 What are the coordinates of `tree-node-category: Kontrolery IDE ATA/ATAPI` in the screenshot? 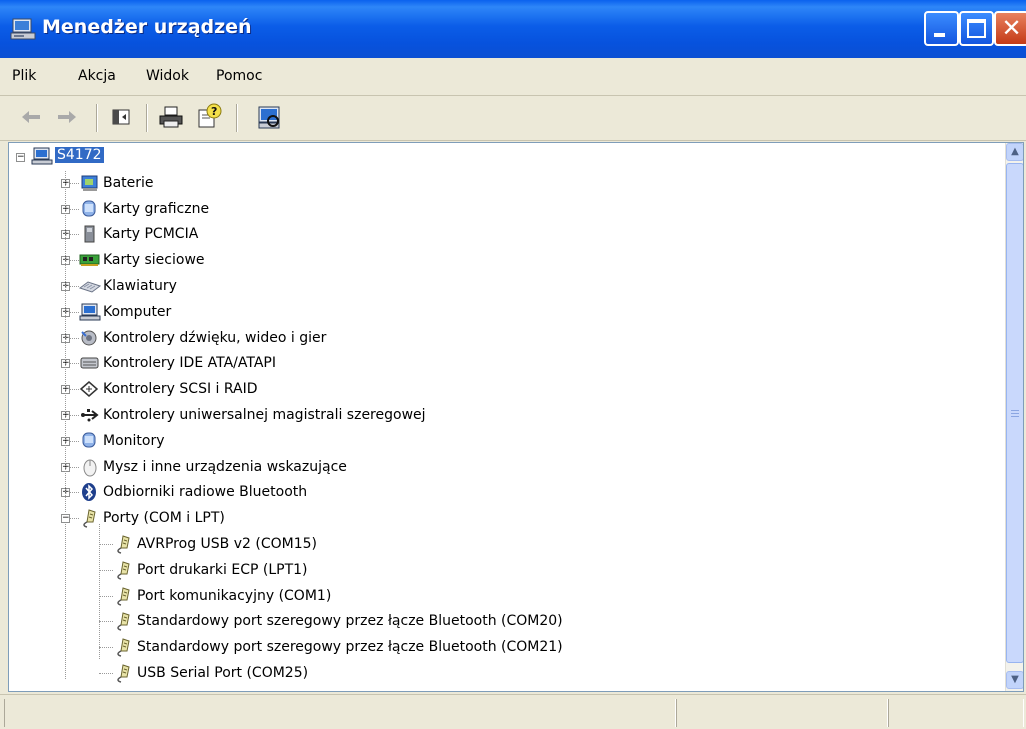 It's located at (189, 363).